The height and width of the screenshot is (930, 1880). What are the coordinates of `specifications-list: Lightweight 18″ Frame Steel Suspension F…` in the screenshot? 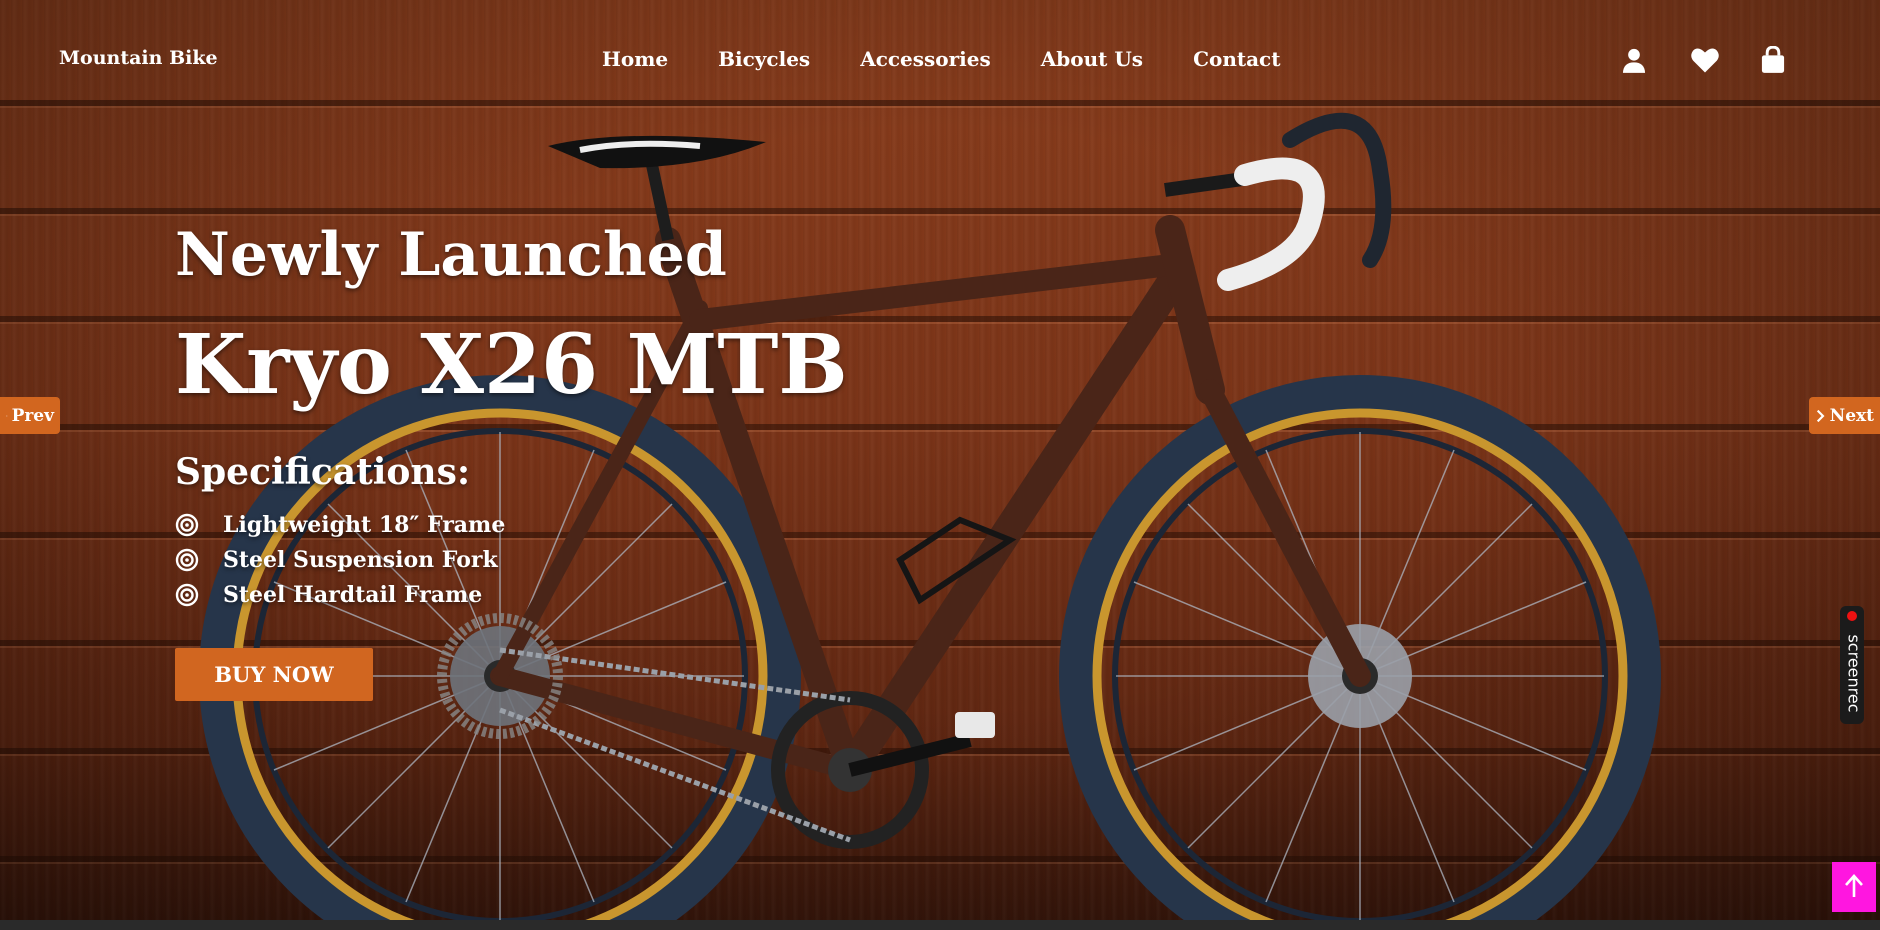 It's located at (511, 559).